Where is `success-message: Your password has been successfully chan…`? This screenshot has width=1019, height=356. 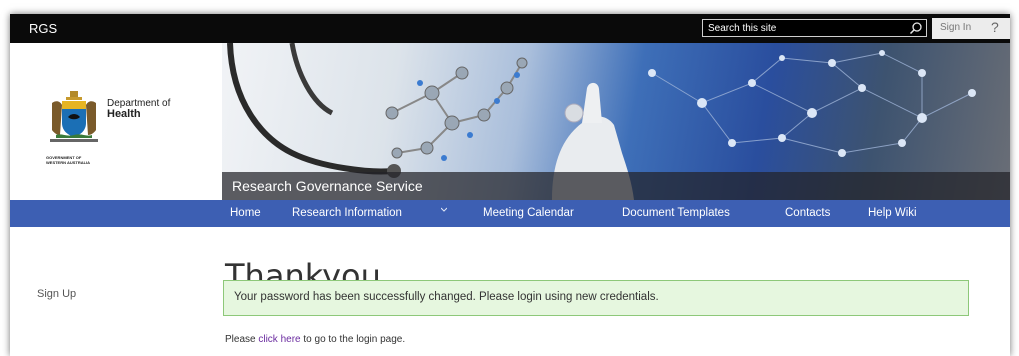 success-message: Your password has been successfully chan… is located at coordinates (446, 297).